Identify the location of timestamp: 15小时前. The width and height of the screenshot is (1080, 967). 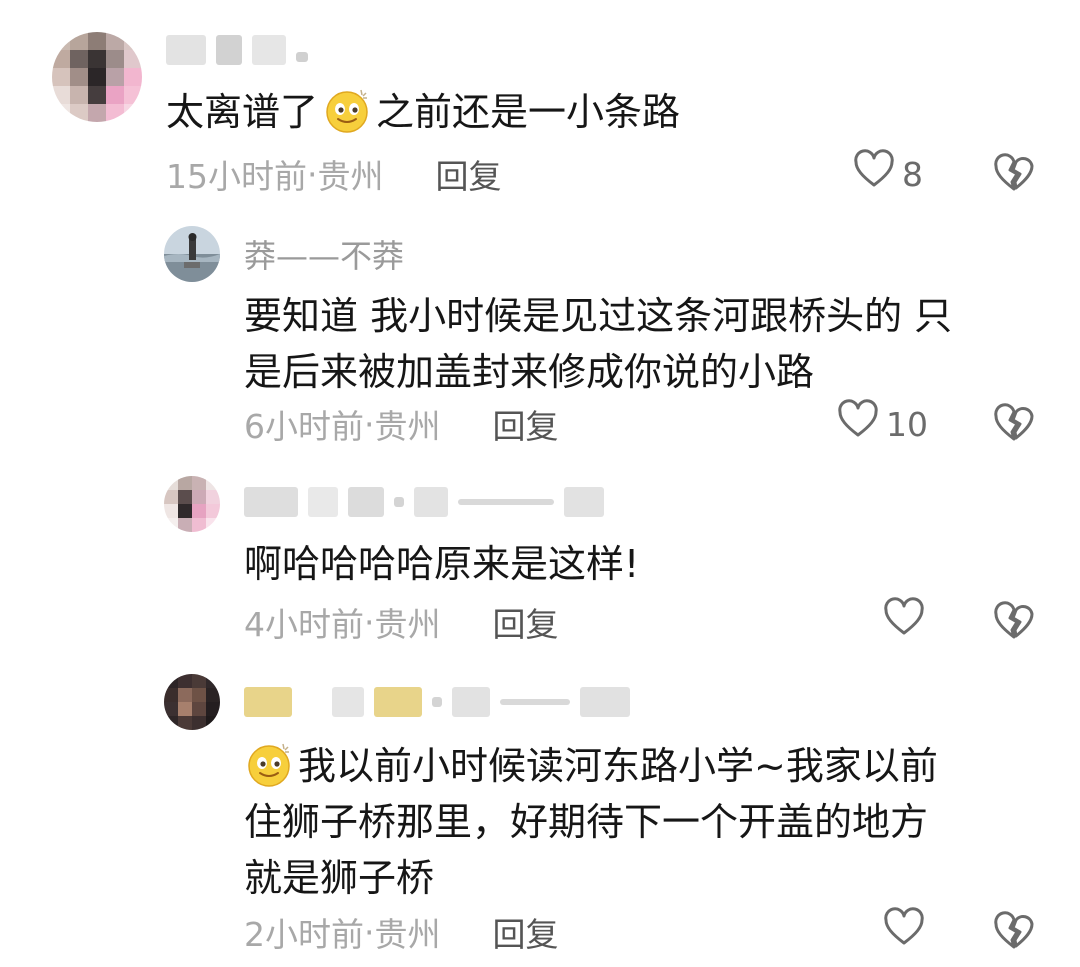
(236, 176).